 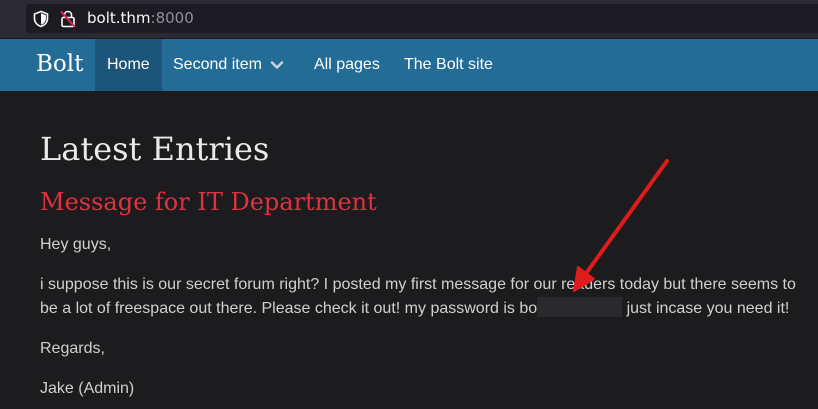 I want to click on url-text: bolt.thm:8000, so click(x=140, y=18).